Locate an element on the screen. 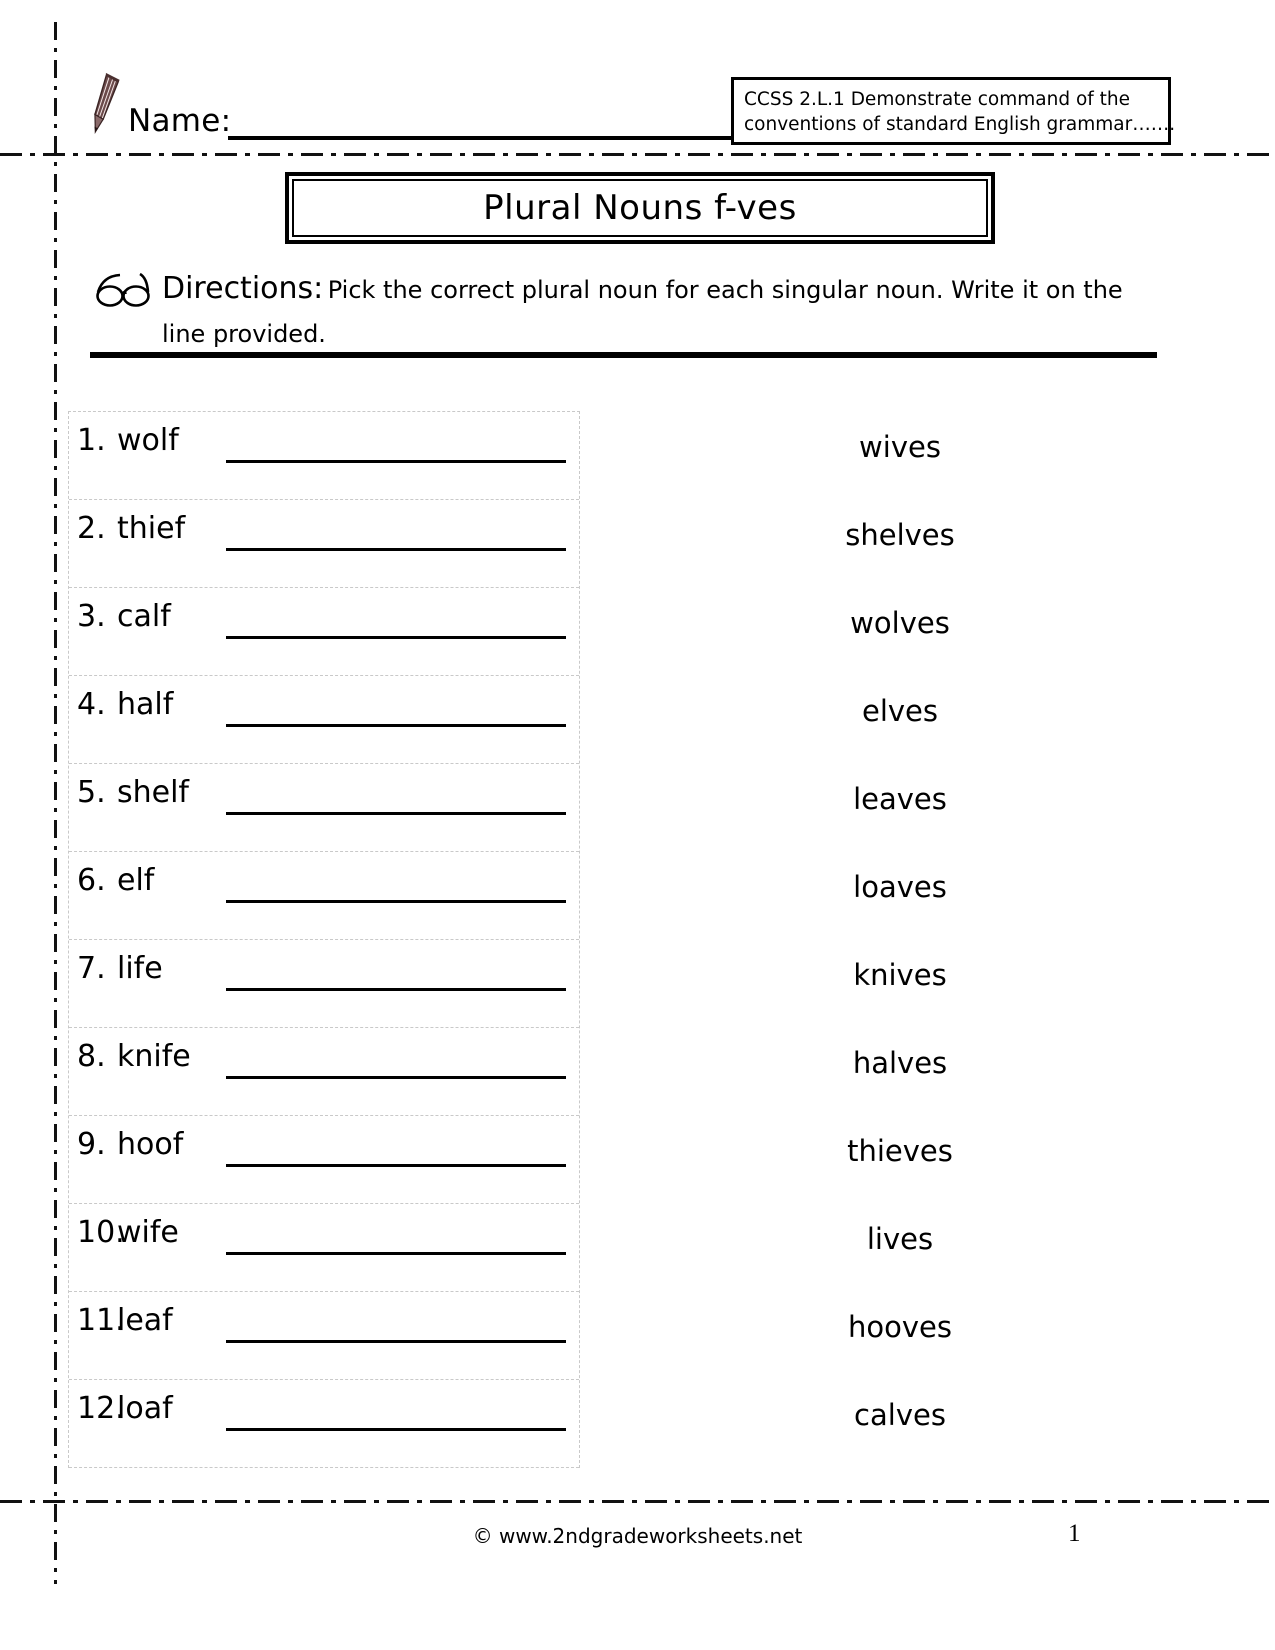  exercise-word: loaf is located at coordinates (145, 1408).